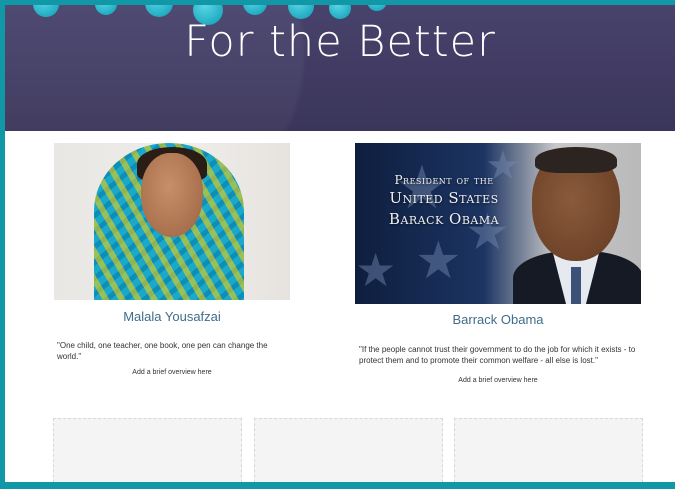 The image size is (675, 489). What do you see at coordinates (172, 221) in the screenshot?
I see `malala-photo` at bounding box center [172, 221].